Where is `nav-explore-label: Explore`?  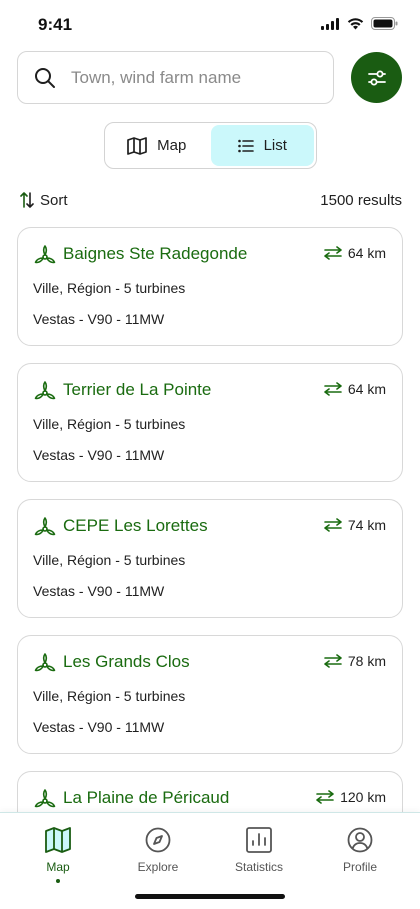
nav-explore-label: Explore is located at coordinates (158, 867).